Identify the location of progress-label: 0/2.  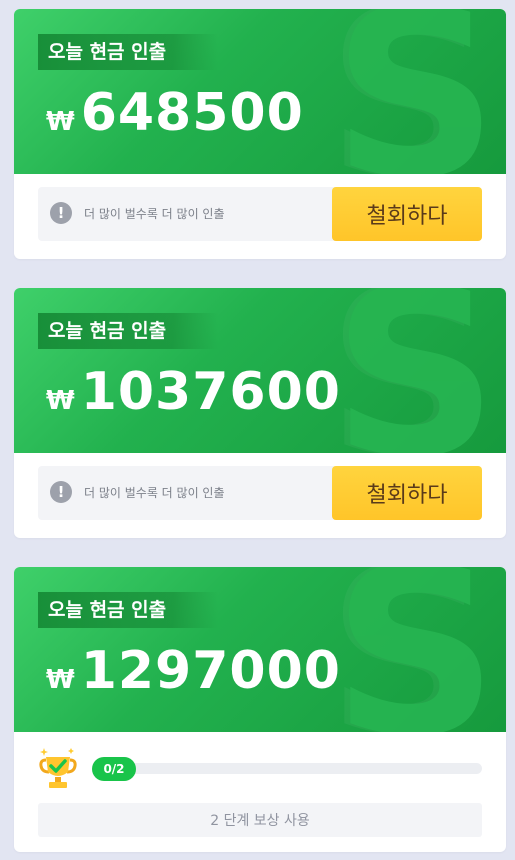
(114, 769).